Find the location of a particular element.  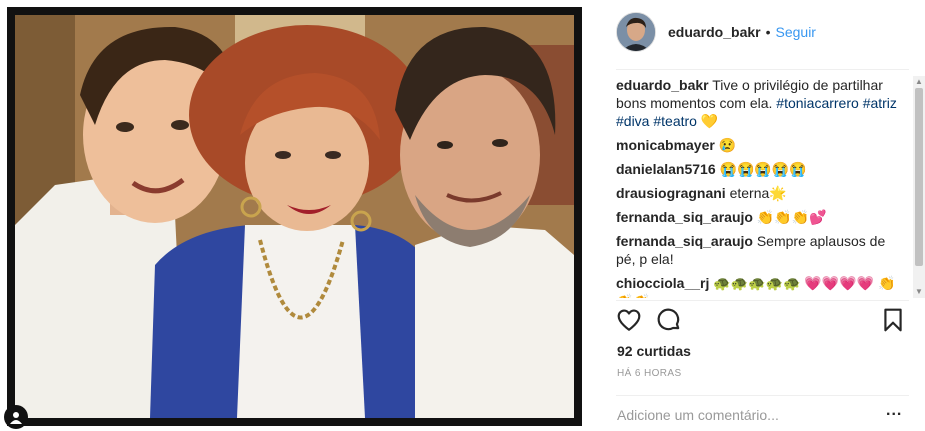

comment-username: chiocciola__rj is located at coordinates (662, 283).